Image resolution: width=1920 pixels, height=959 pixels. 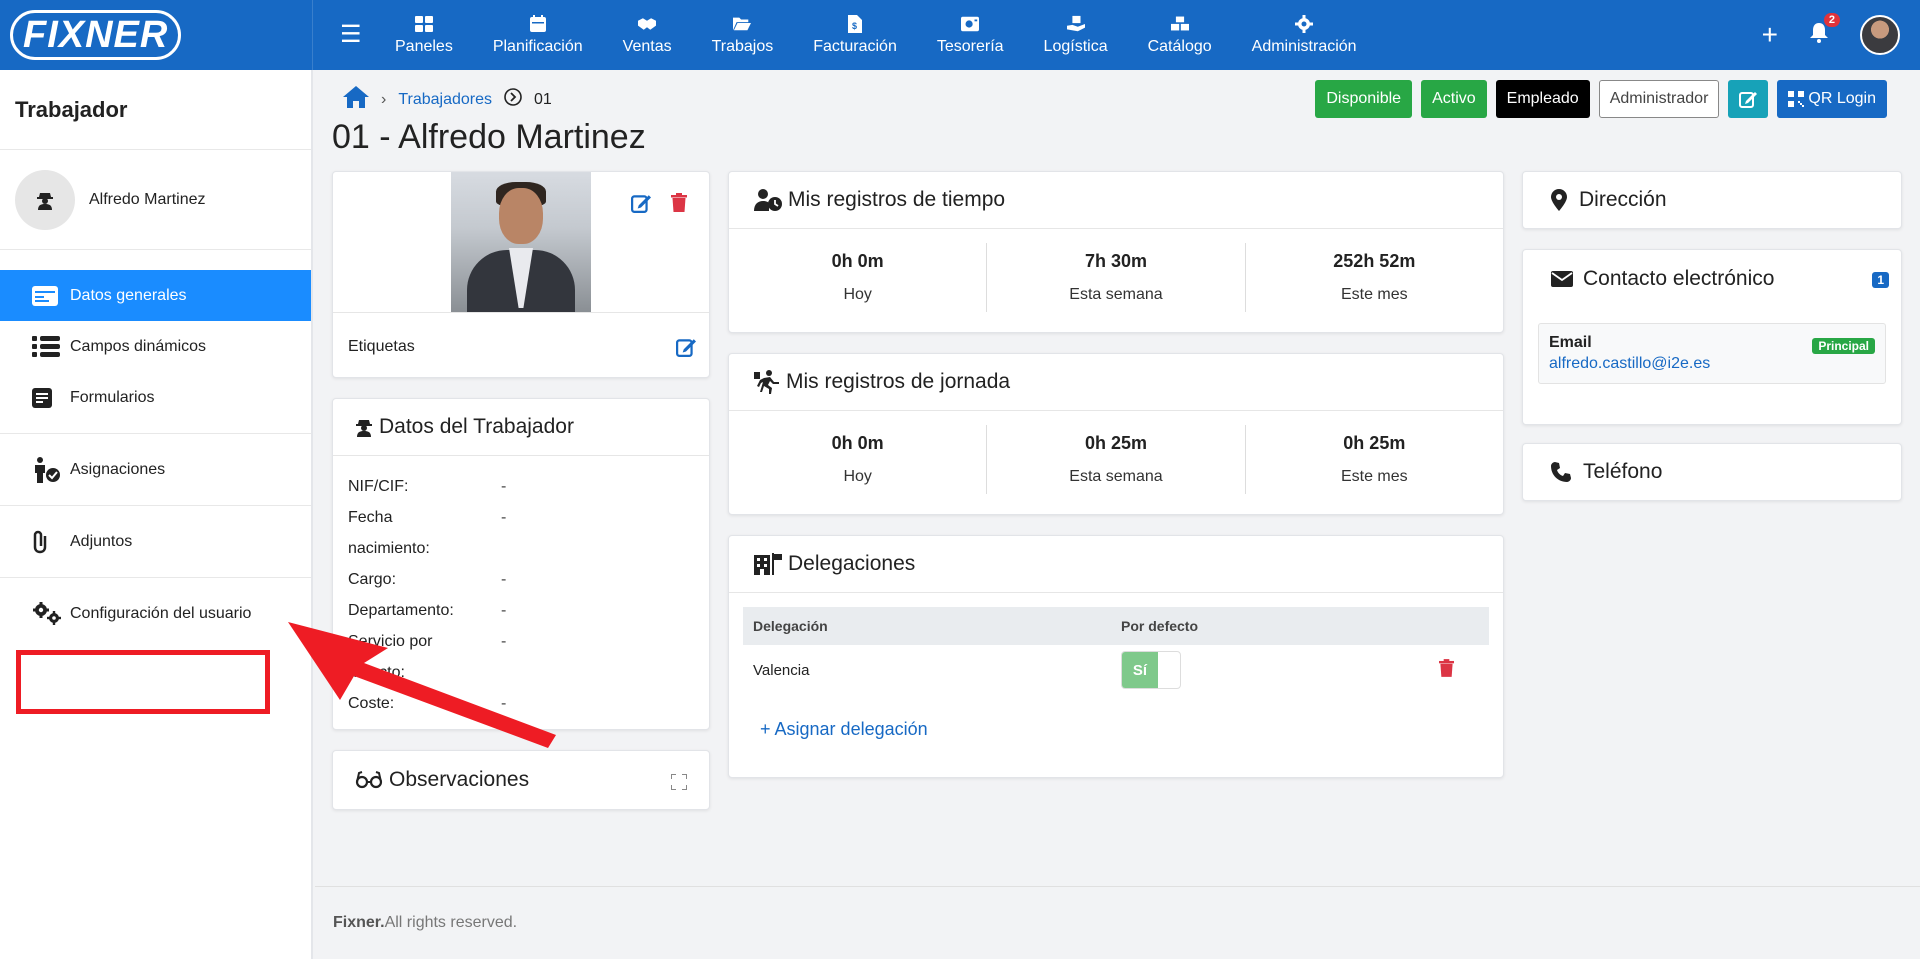 What do you see at coordinates (1679, 278) in the screenshot?
I see `contact-title: Contacto electrónico` at bounding box center [1679, 278].